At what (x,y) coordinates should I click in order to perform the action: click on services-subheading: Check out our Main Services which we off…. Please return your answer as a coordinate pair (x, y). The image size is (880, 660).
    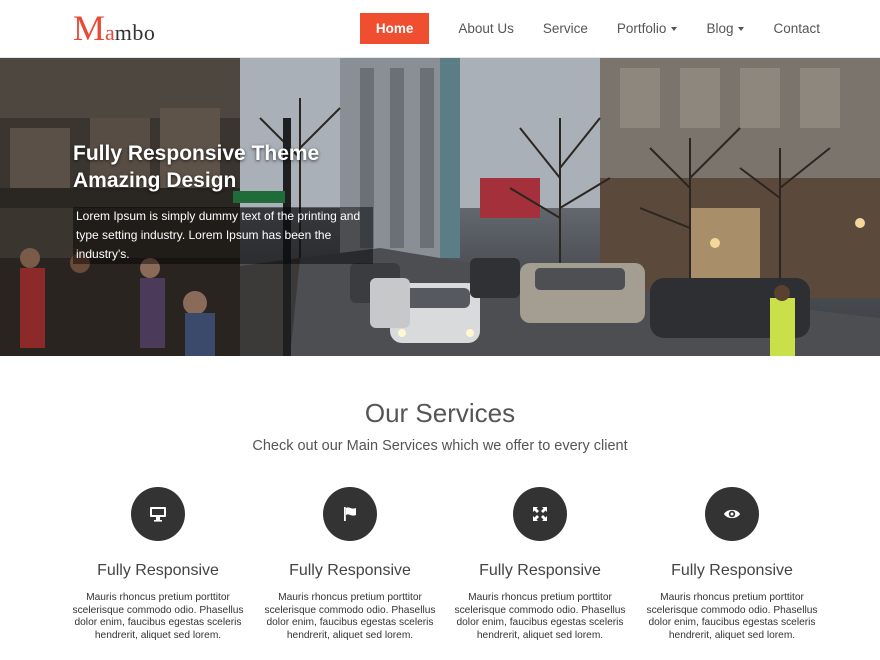
    Looking at the image, I should click on (440, 446).